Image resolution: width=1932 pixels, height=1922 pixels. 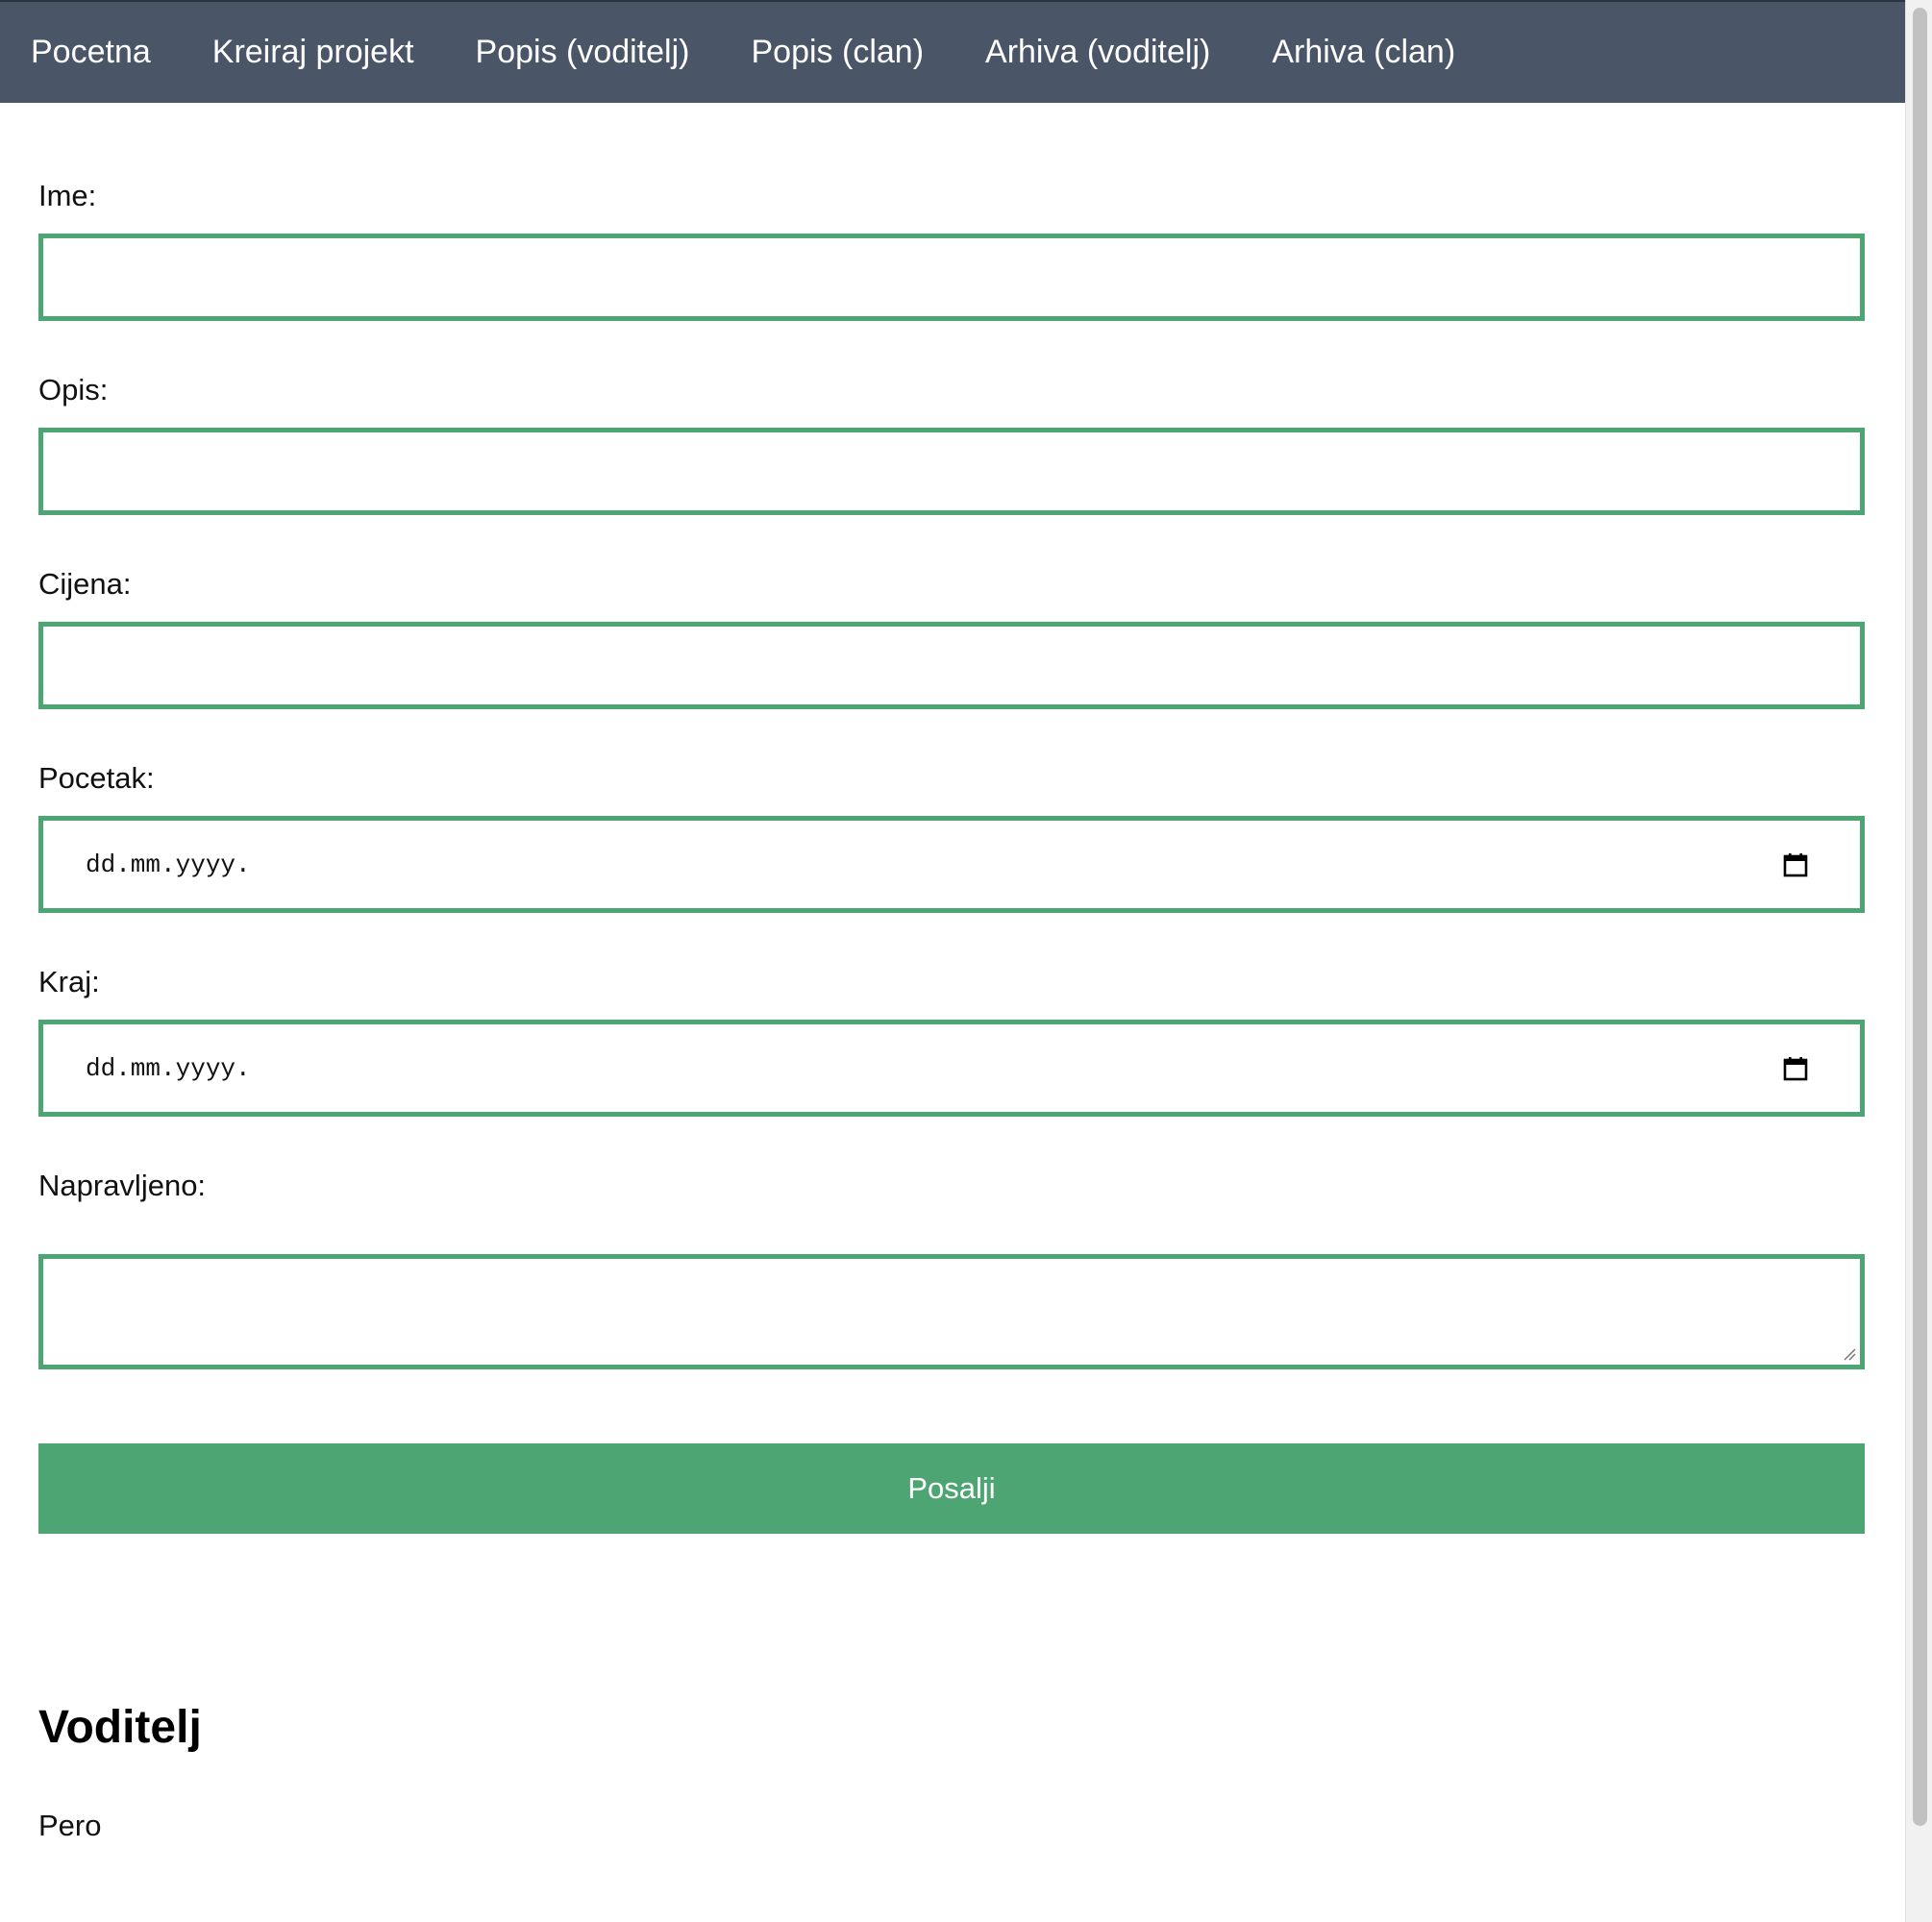 I want to click on done-textarea-box, so click(x=952, y=1311).